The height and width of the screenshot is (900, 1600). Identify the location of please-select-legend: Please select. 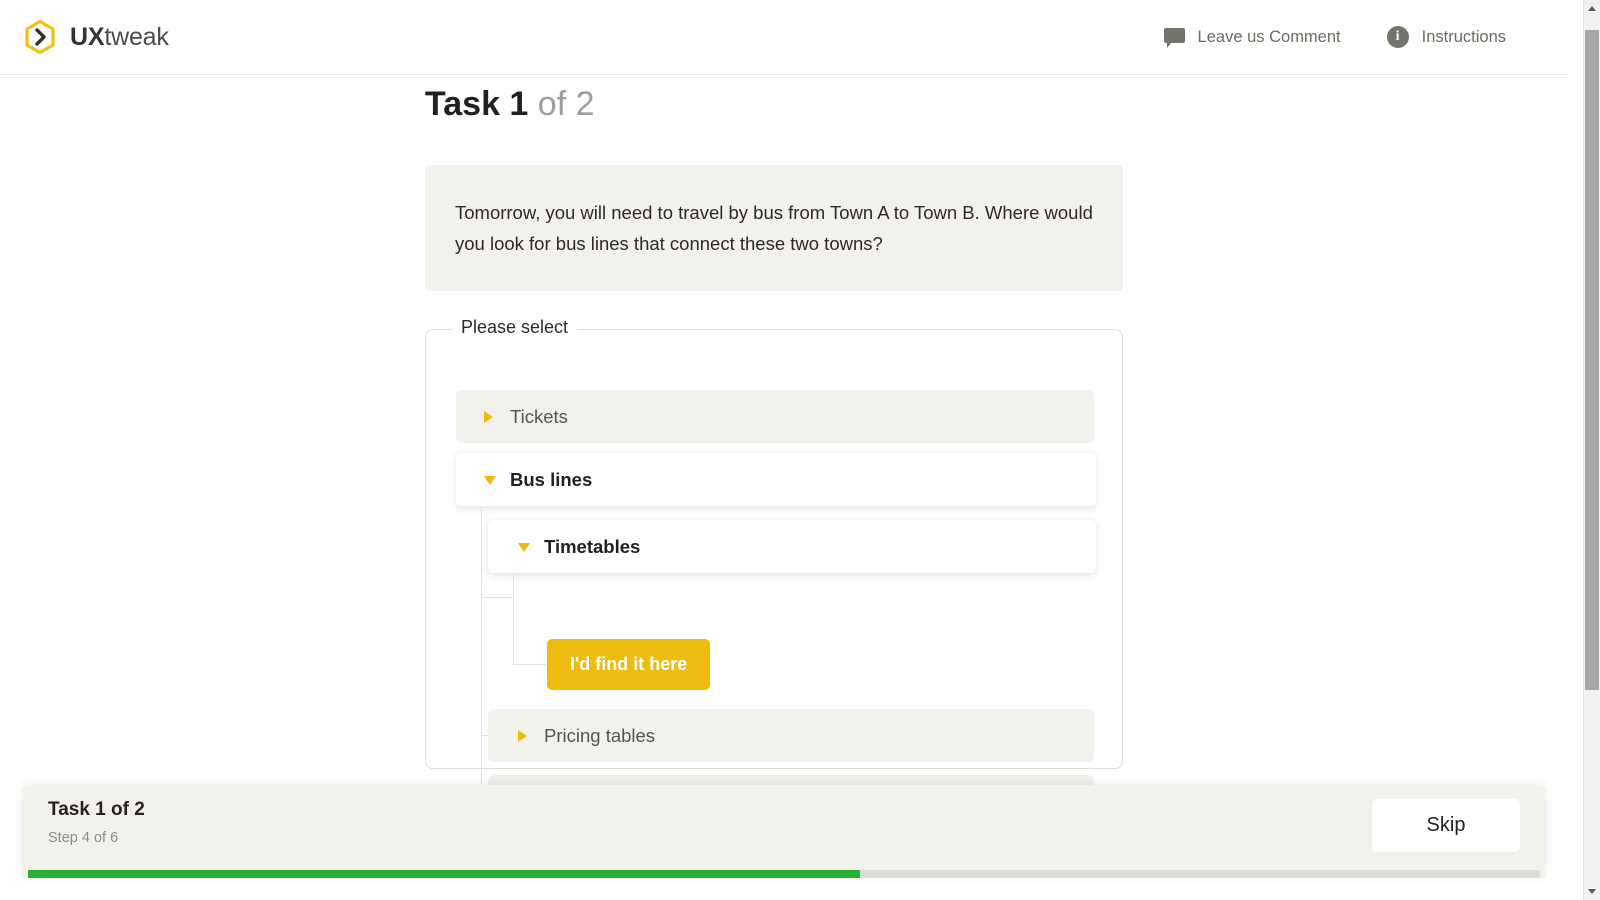
(515, 327).